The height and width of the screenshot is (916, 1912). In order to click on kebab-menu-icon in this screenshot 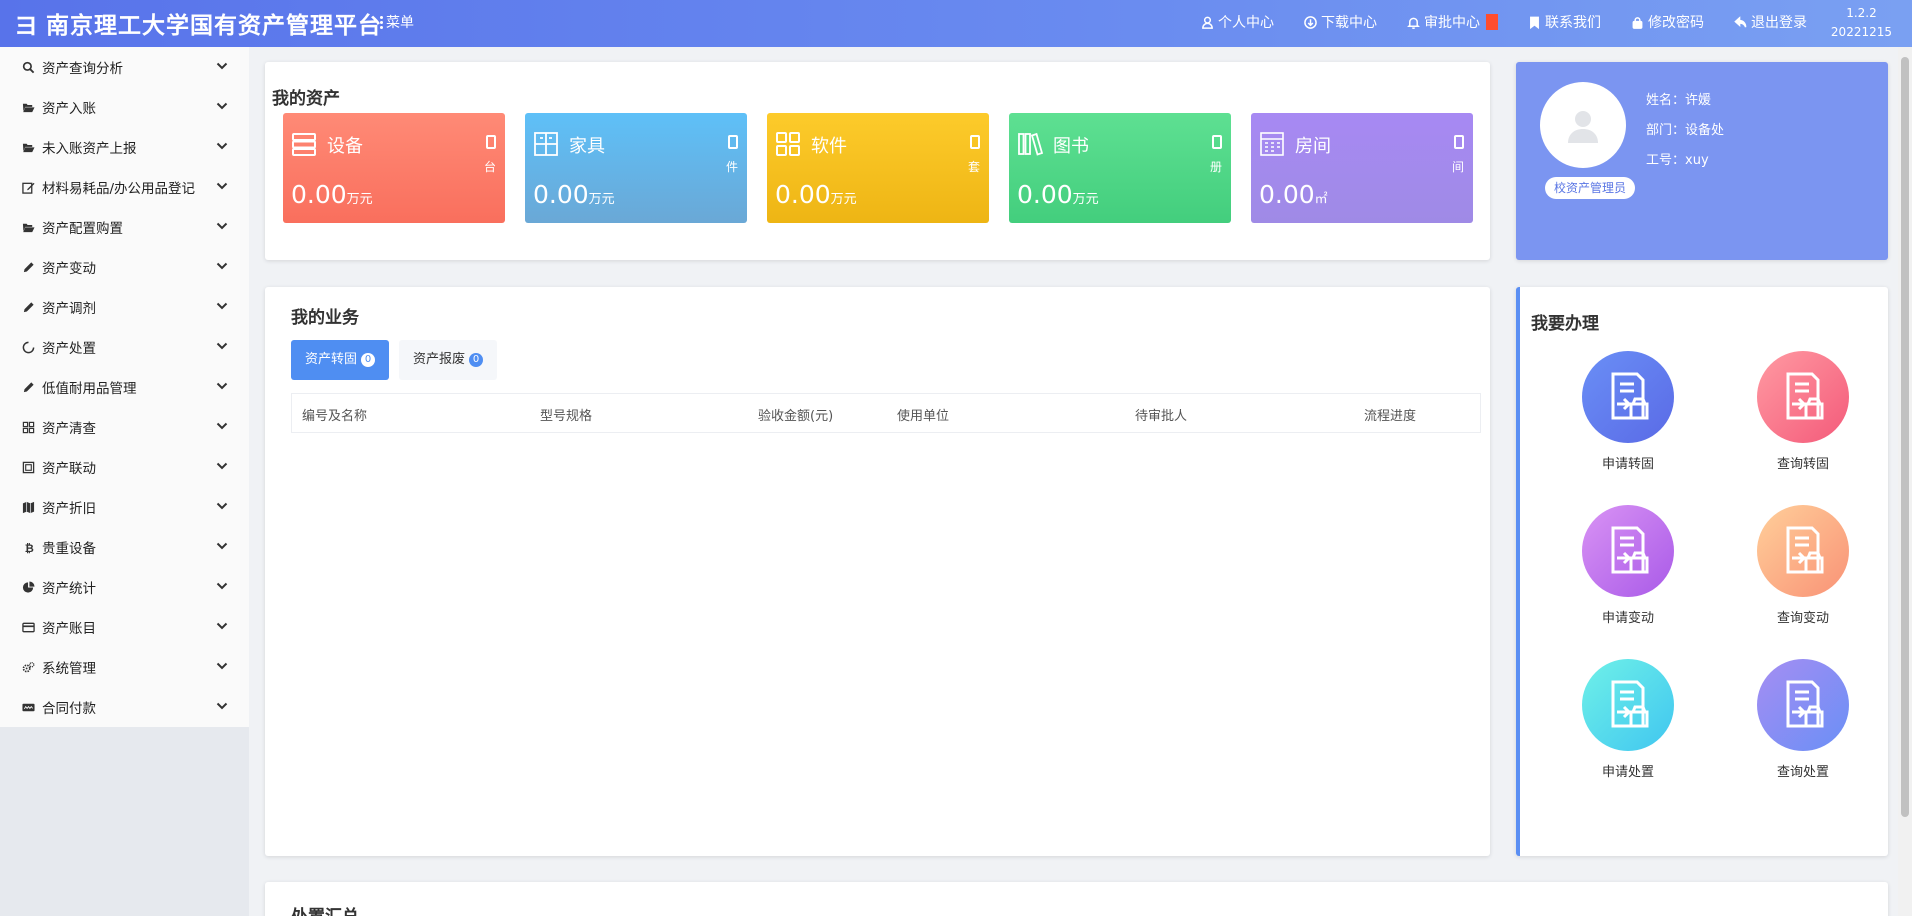, I will do `click(381, 22)`.